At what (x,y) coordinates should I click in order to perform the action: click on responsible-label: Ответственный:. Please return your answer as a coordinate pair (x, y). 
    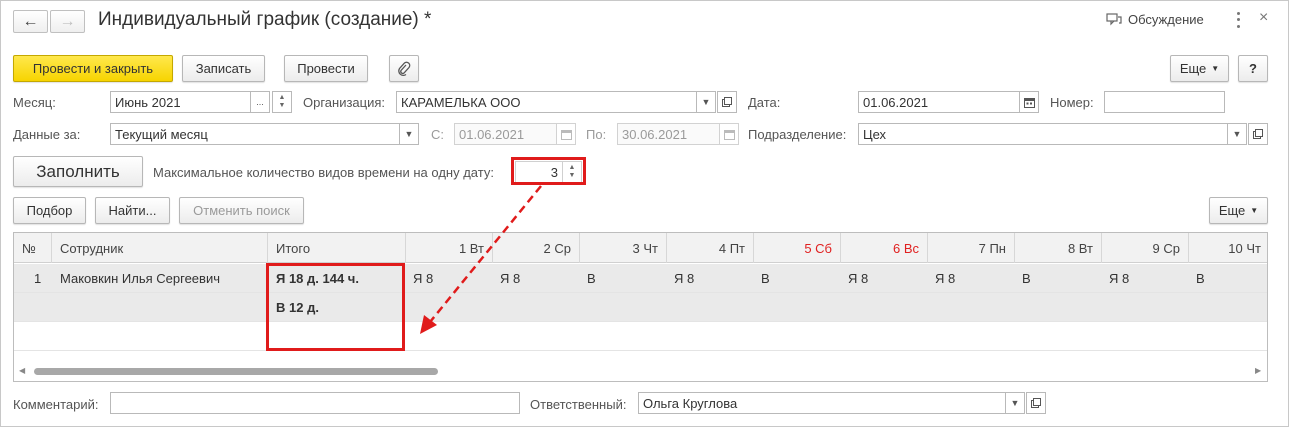
    Looking at the image, I should click on (578, 404).